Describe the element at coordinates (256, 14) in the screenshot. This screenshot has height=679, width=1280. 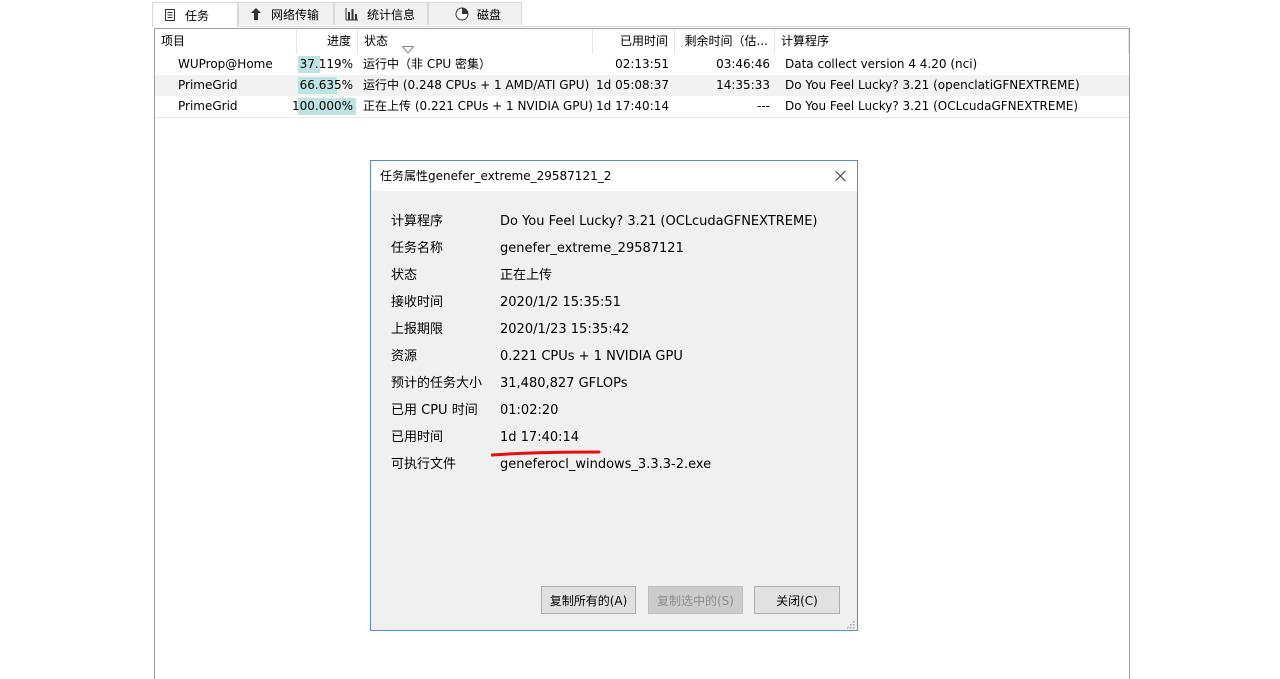
I see `transfer-icon` at that location.